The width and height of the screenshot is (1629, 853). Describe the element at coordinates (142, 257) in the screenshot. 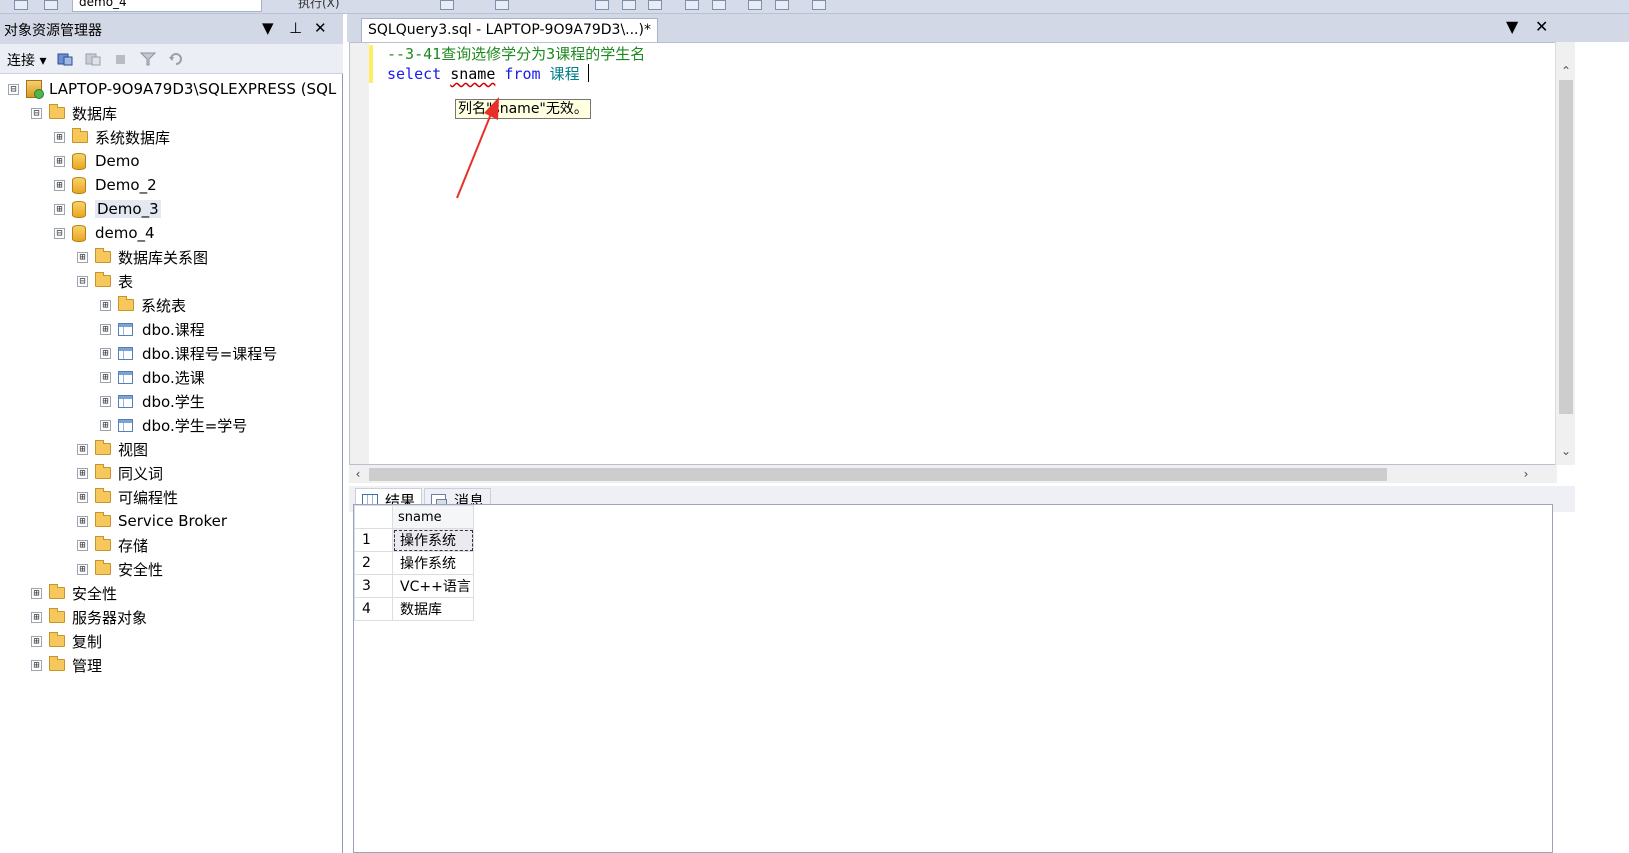

I see `tree-node-diagrams: ⊞ 数据库关系图` at that location.